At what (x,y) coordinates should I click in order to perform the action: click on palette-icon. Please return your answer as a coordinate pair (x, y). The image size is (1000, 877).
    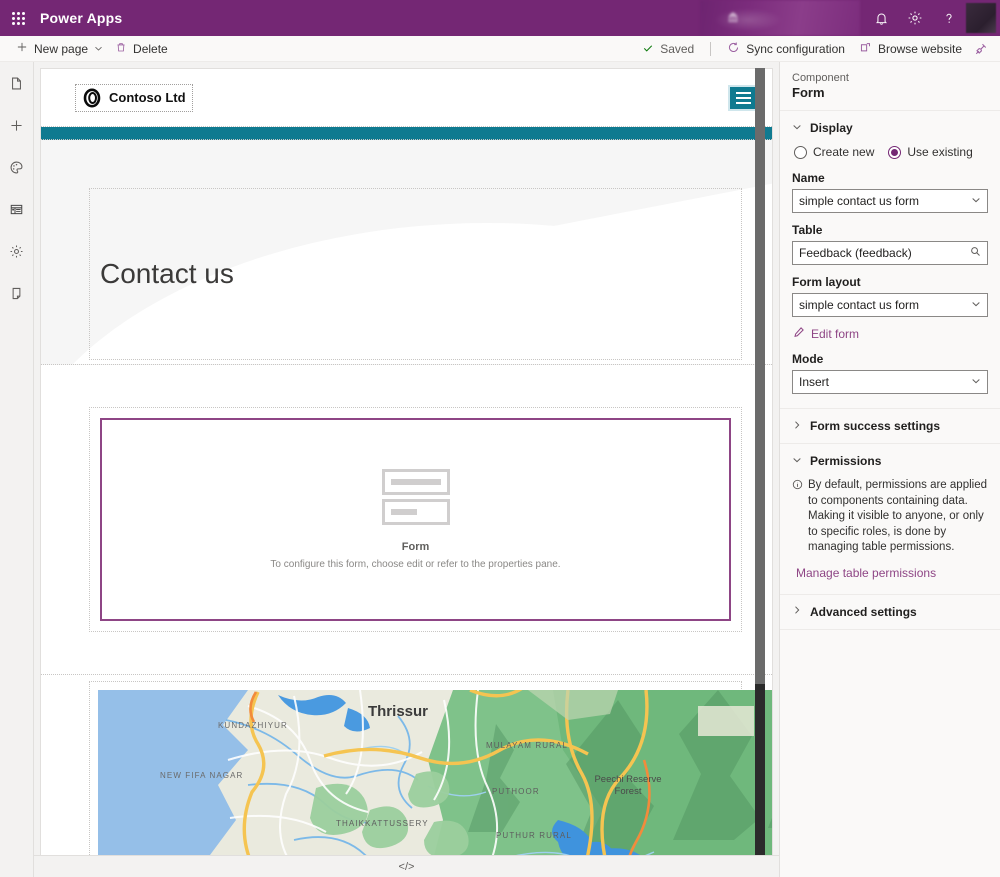
    Looking at the image, I should click on (16, 169).